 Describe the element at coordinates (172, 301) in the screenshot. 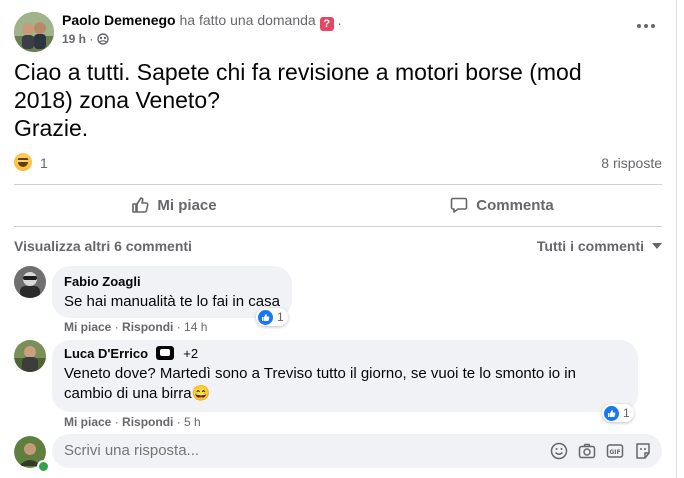

I see `comment-text: Se hai manualità te lo fai in casa` at that location.